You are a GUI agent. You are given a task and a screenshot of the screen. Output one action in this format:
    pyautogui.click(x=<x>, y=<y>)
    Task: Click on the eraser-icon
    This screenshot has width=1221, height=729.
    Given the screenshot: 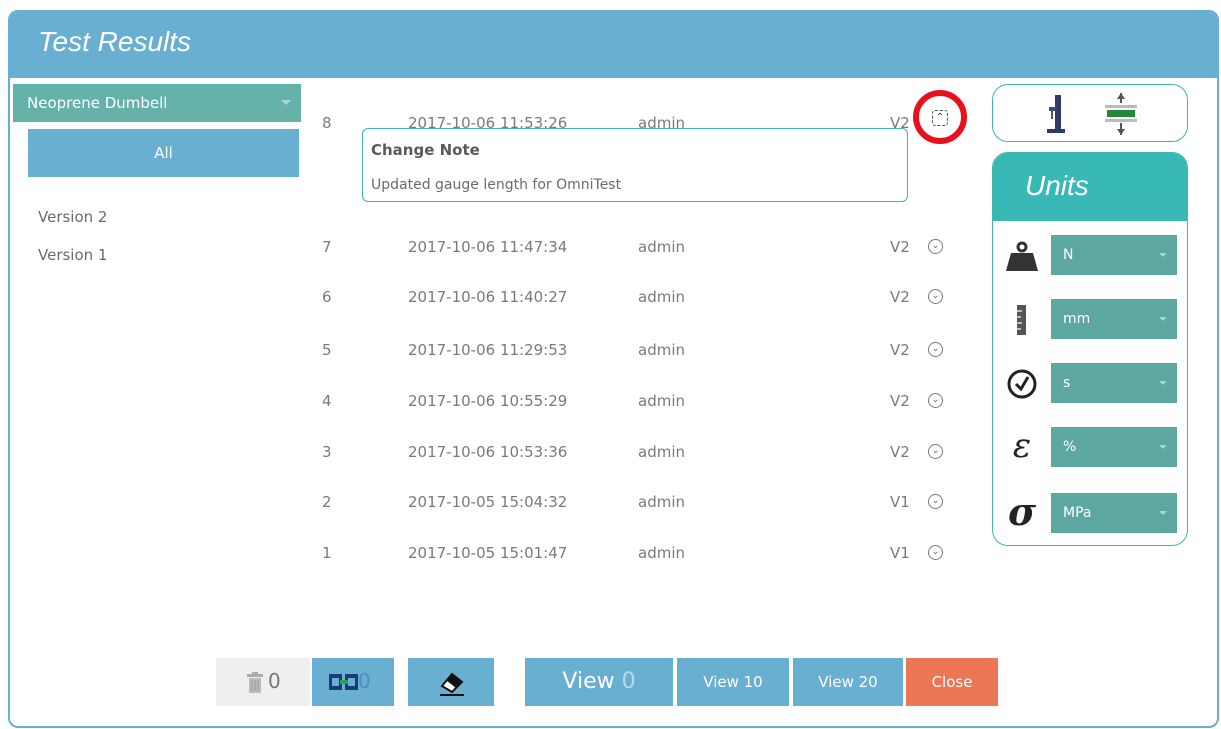 What is the action you would take?
    pyautogui.click(x=452, y=684)
    